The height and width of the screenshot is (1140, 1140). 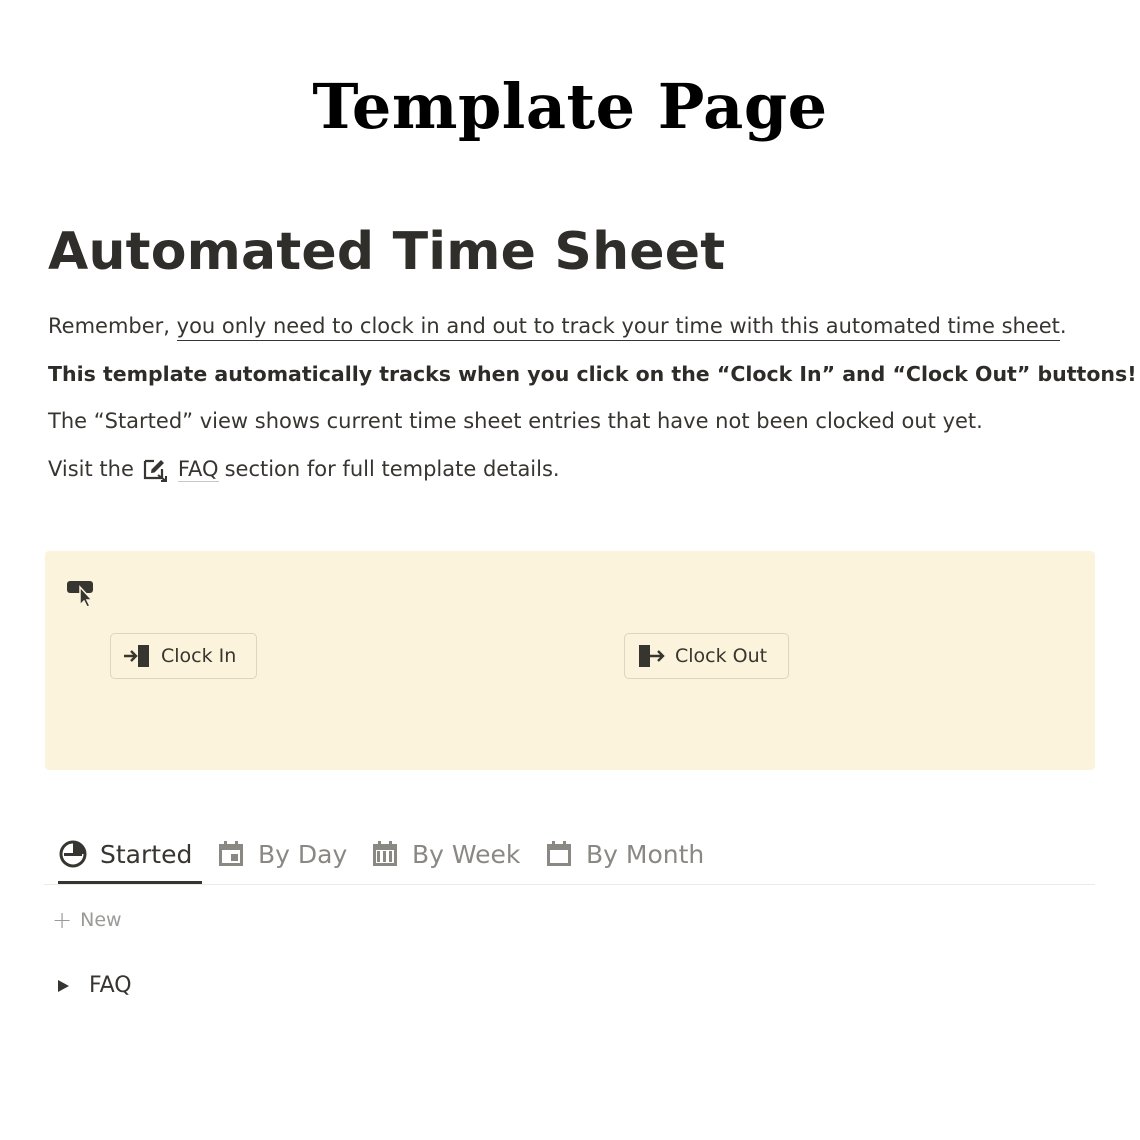 What do you see at coordinates (156, 469) in the screenshot?
I see `edit-note-icon` at bounding box center [156, 469].